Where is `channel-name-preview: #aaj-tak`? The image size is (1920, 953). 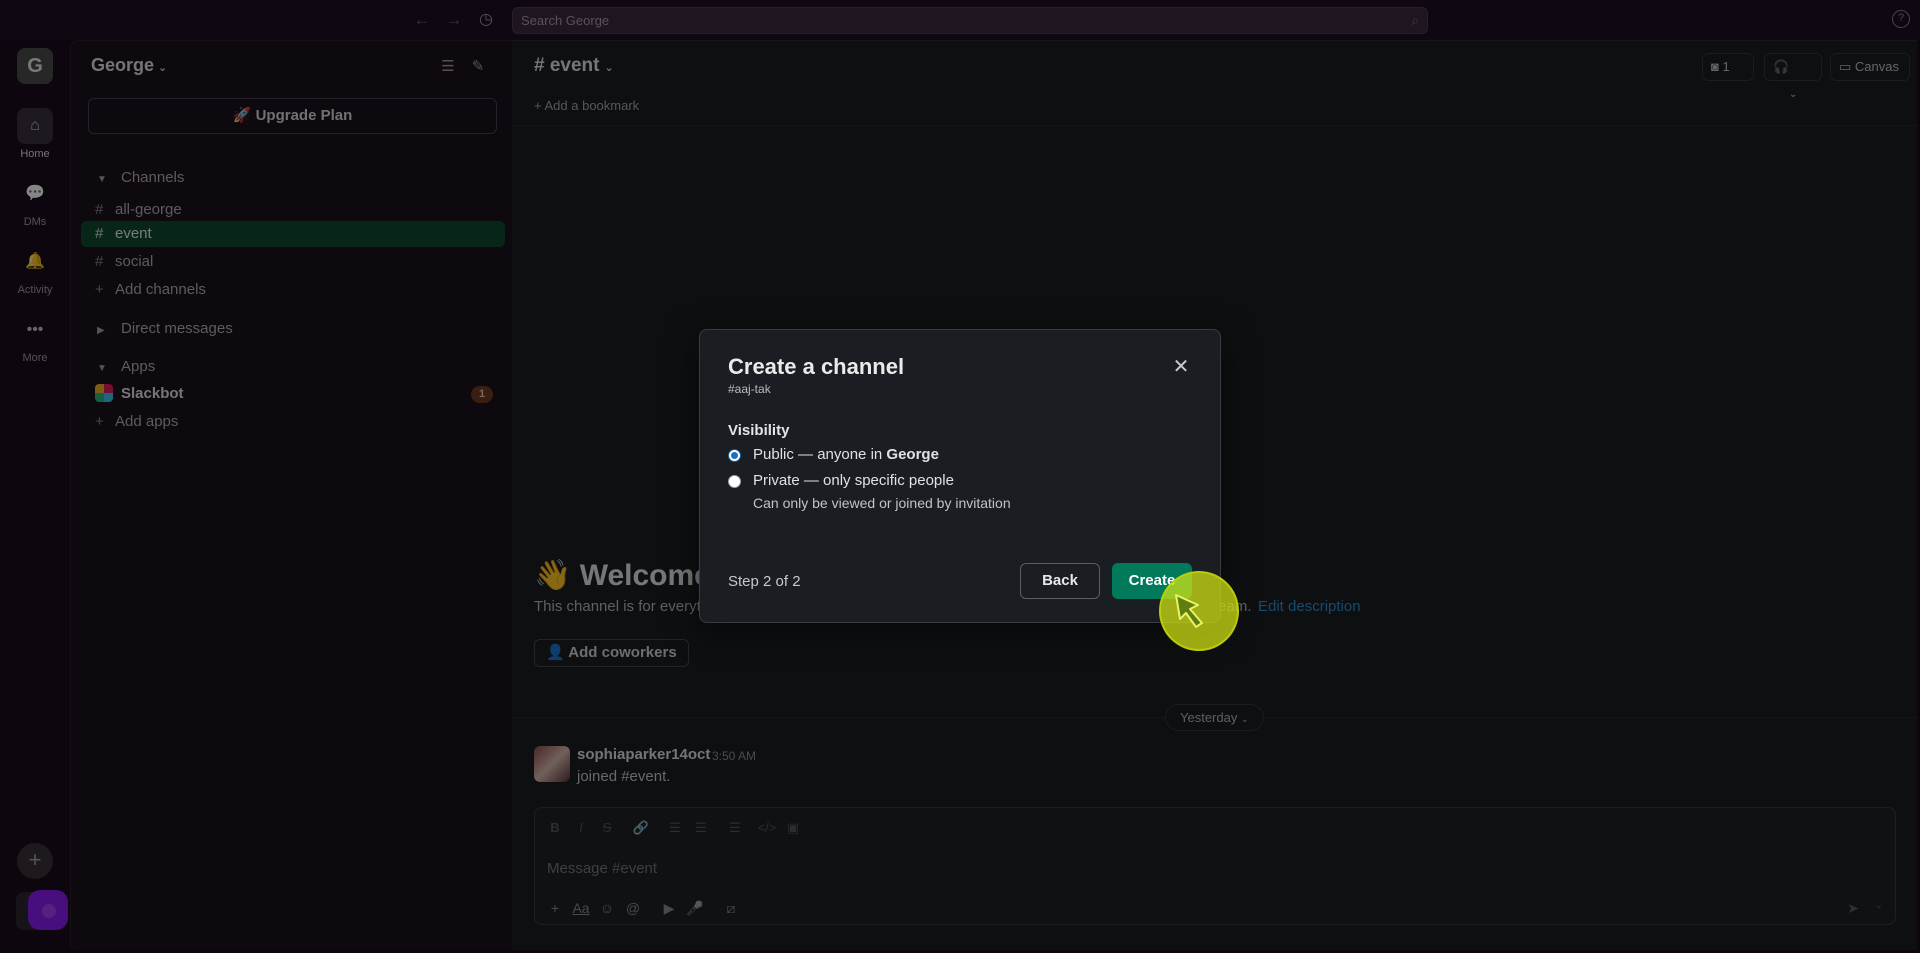
channel-name-preview: #aaj-tak is located at coordinates (749, 389).